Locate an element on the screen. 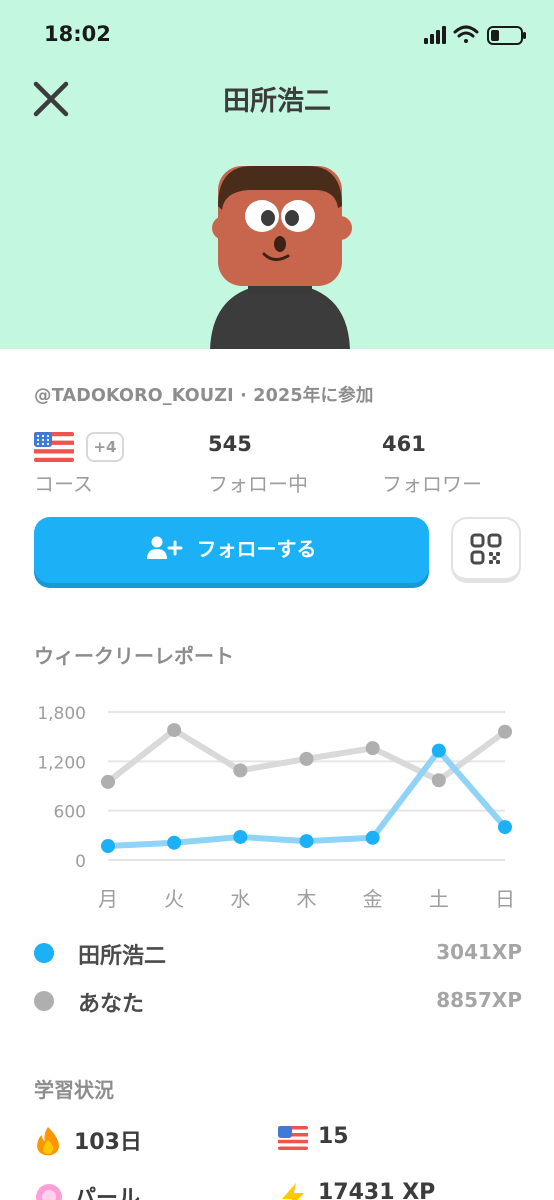 The image size is (554, 1200). streak-value: 103日 is located at coordinates (108, 1142).